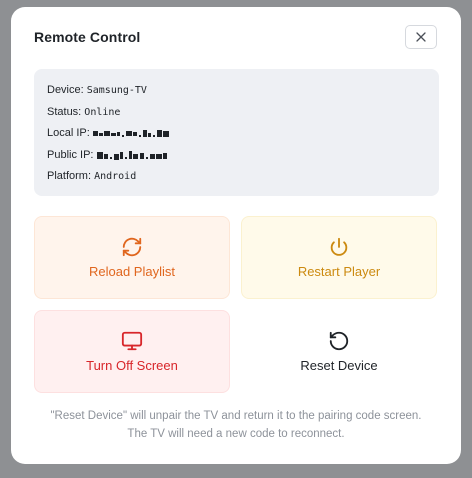  What do you see at coordinates (236, 94) in the screenshot?
I see `info-row-device: Device: Samsung-TV` at bounding box center [236, 94].